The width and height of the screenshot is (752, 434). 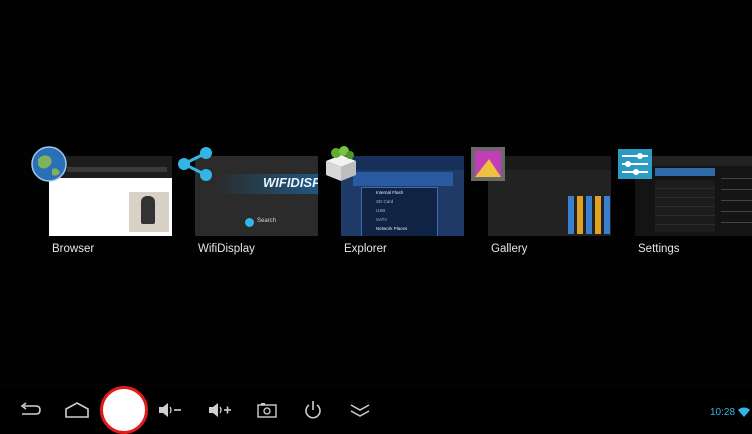 I want to click on app-label: WifiDisplay, so click(x=226, y=249).